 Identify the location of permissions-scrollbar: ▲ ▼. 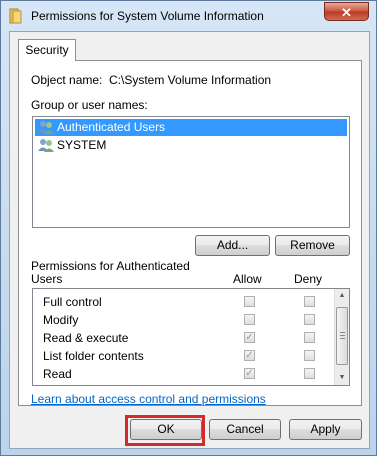
(341, 337).